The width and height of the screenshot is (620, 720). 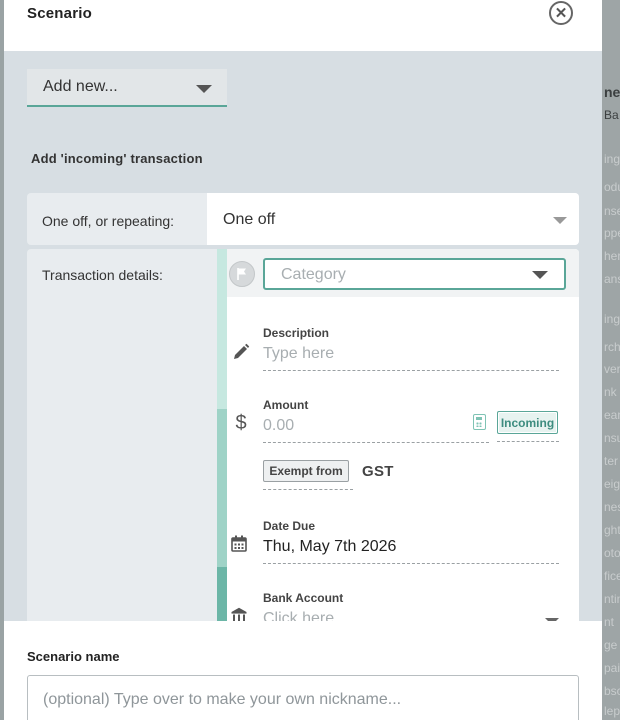 What do you see at coordinates (411, 615) in the screenshot?
I see `bank-account-select: Click here` at bounding box center [411, 615].